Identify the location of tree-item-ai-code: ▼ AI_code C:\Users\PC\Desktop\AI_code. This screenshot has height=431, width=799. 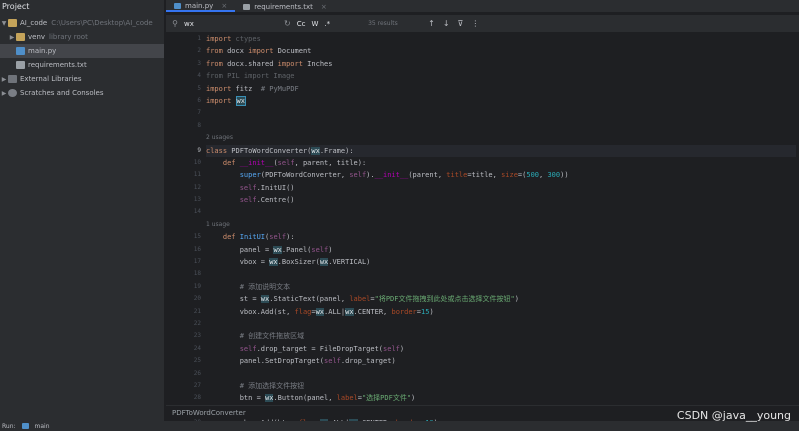
(82, 23).